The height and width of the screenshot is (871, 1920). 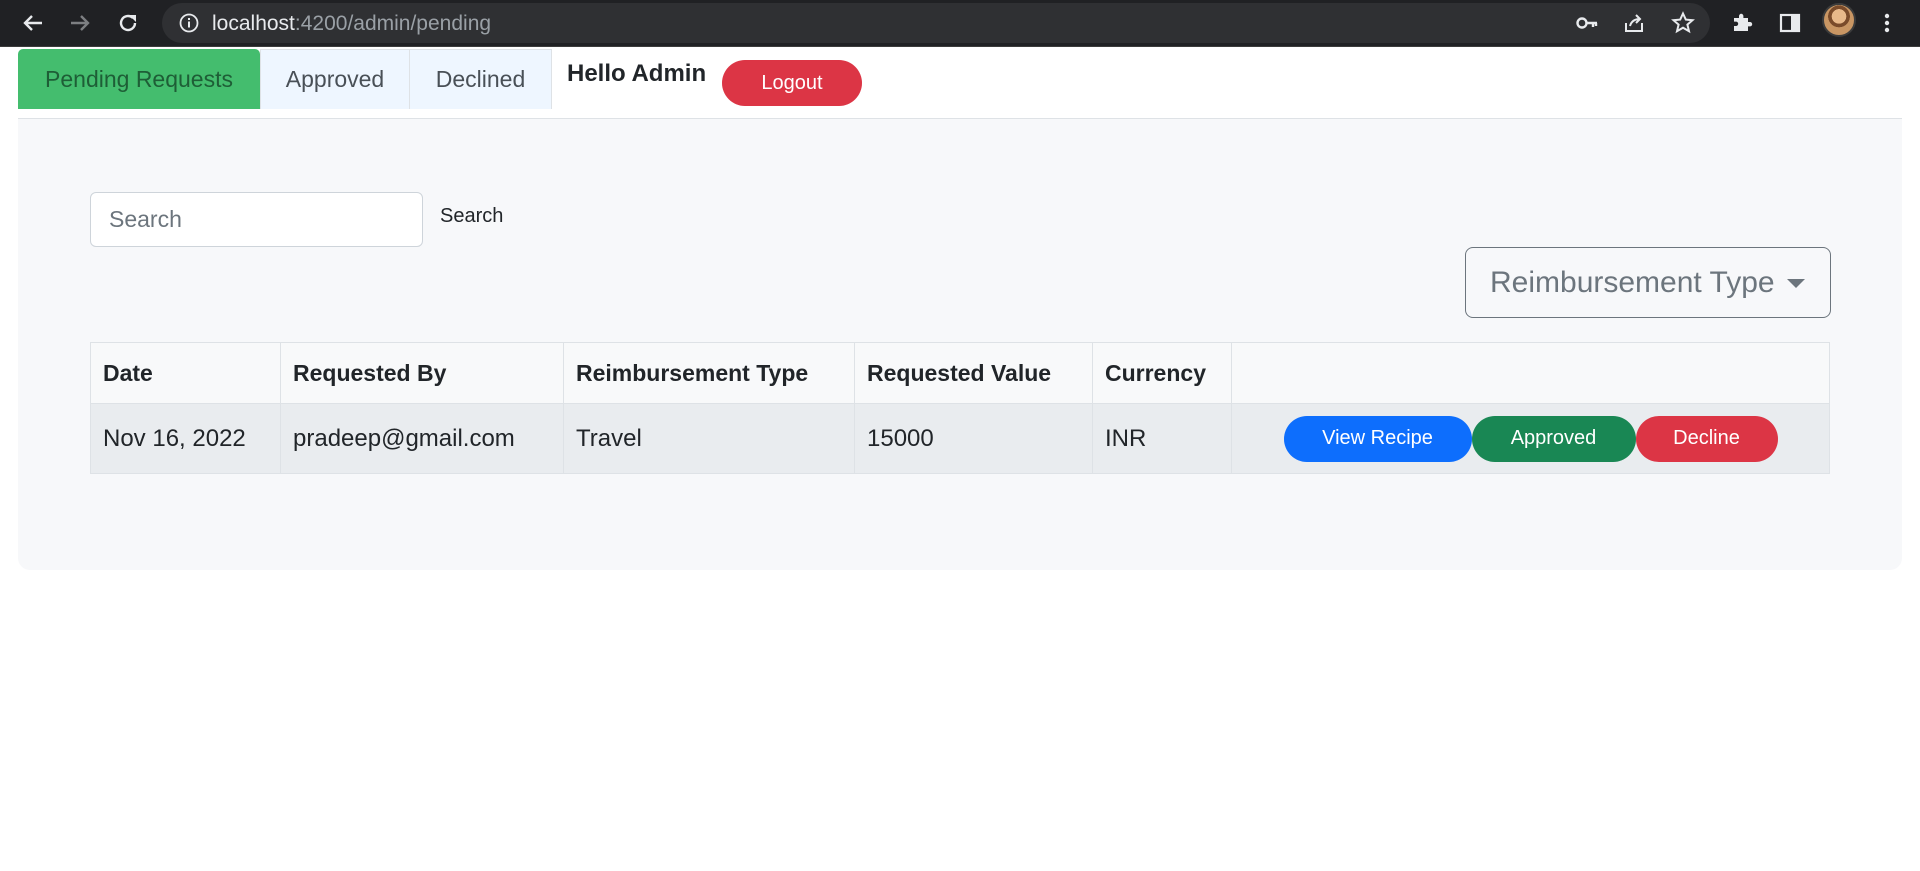 What do you see at coordinates (1632, 282) in the screenshot?
I see `dropdown-label: Reimbursement Type` at bounding box center [1632, 282].